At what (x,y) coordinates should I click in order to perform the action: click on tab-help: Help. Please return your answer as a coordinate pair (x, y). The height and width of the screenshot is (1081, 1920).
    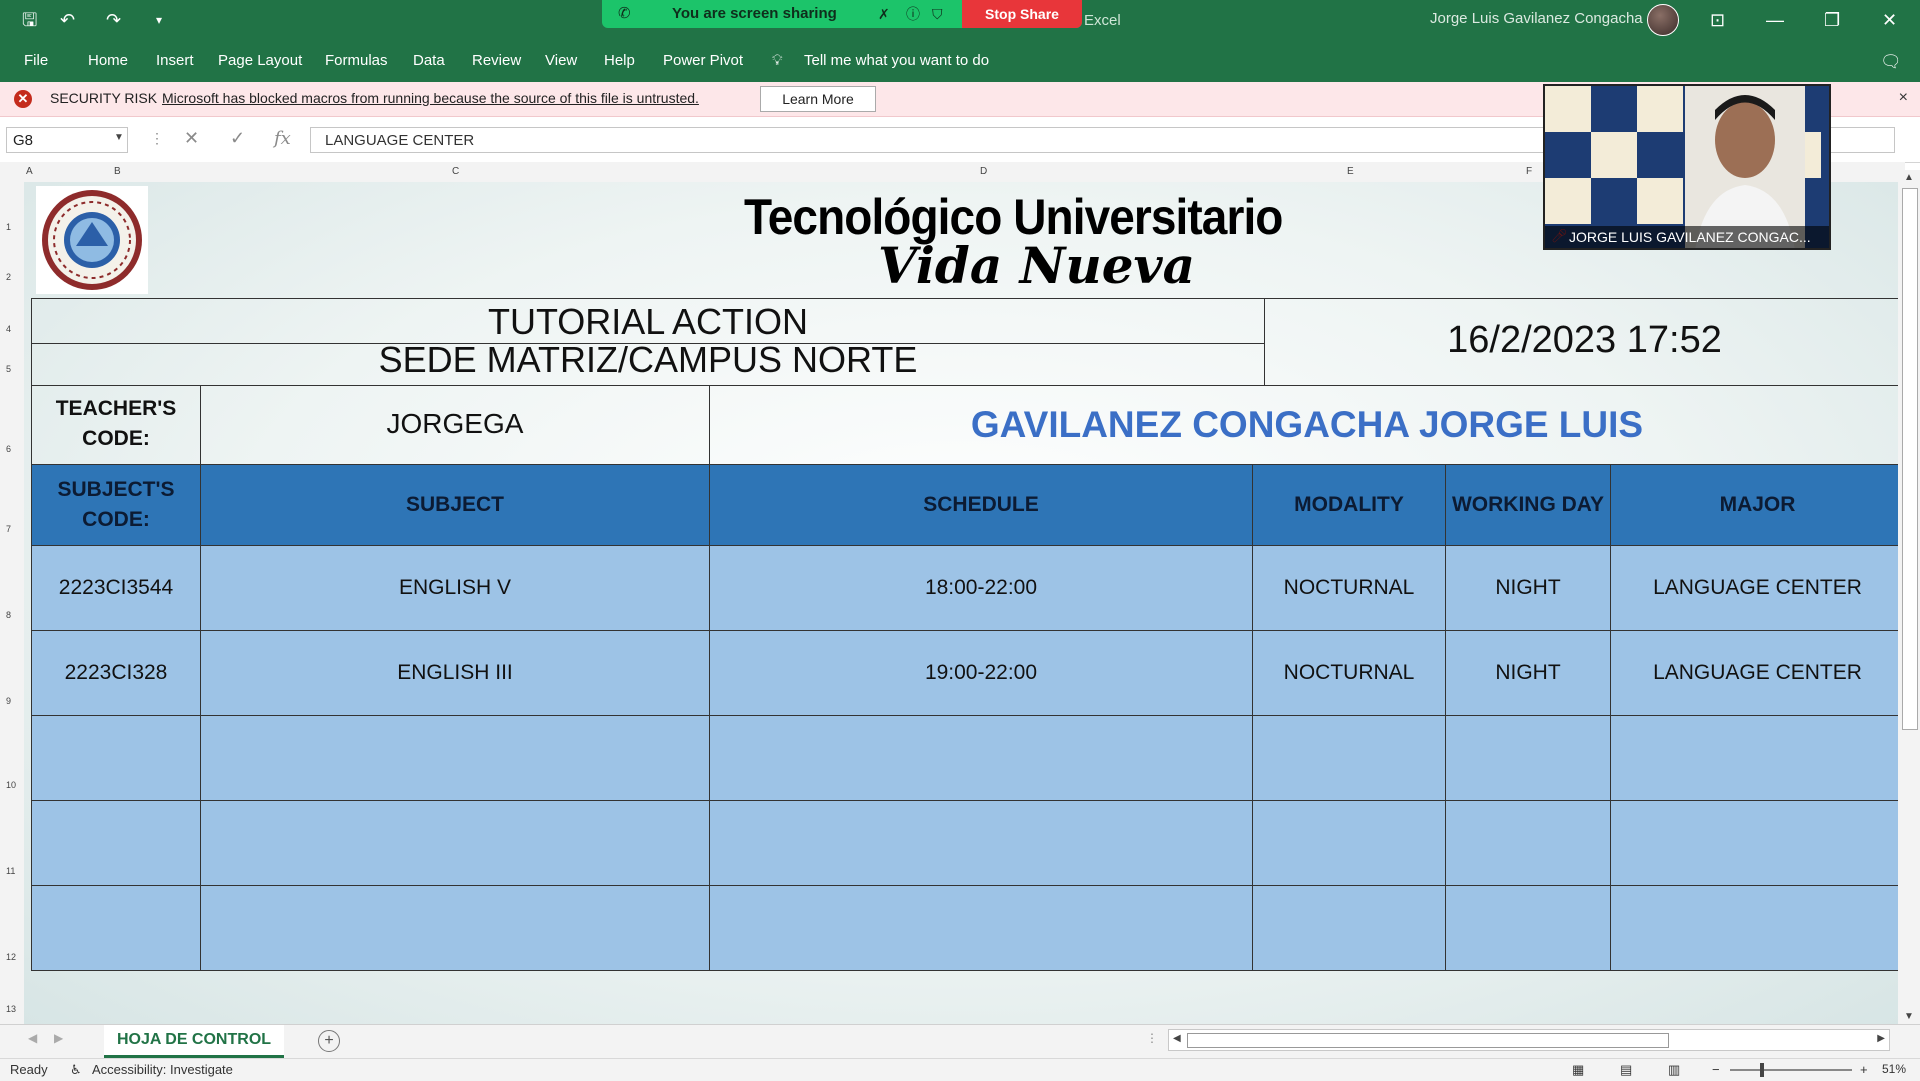
    Looking at the image, I should click on (619, 60).